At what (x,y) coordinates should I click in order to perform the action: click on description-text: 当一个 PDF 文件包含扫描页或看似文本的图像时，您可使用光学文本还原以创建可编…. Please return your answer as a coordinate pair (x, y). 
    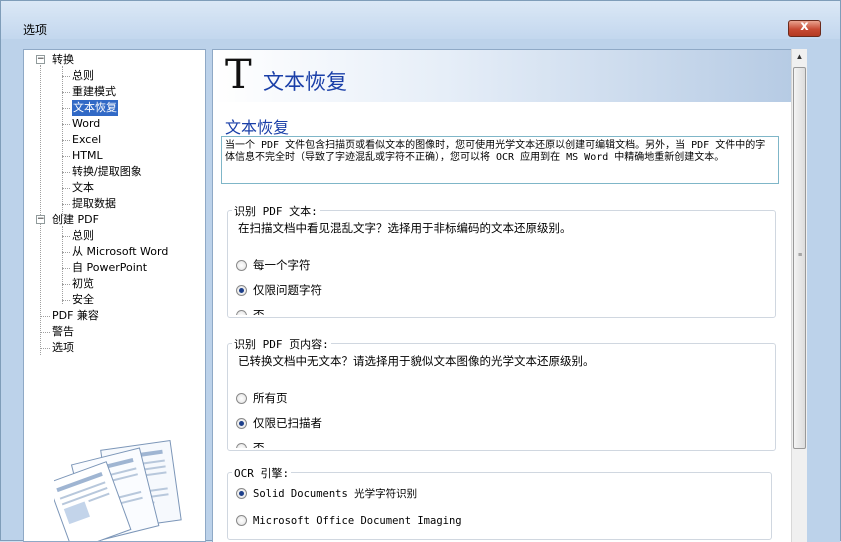
    Looking at the image, I should click on (500, 160).